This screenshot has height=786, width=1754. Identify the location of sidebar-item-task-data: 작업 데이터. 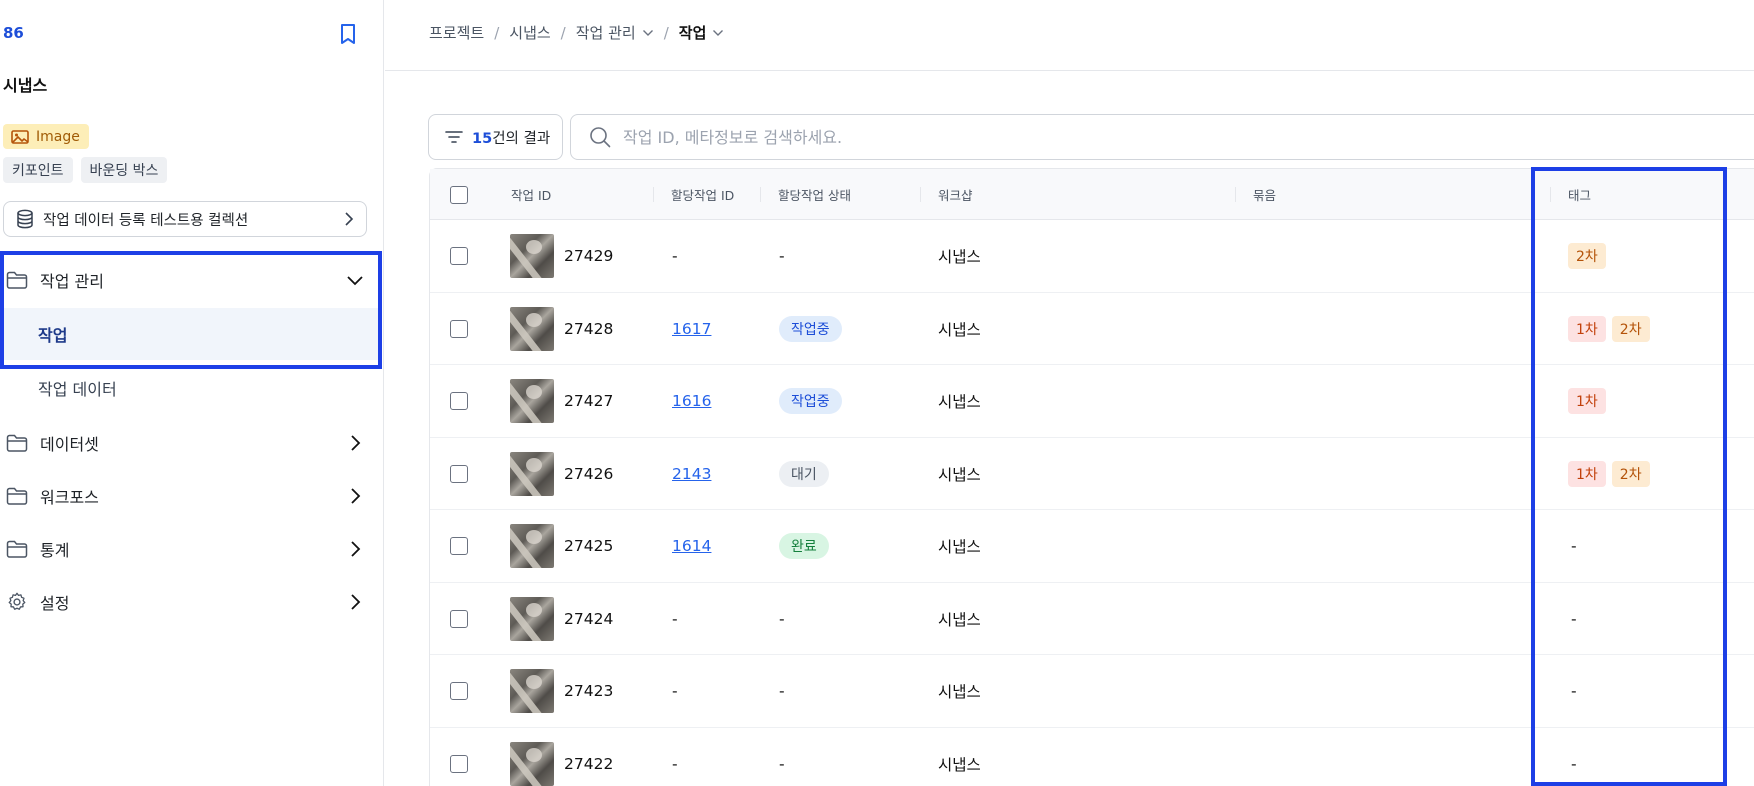
(190, 388).